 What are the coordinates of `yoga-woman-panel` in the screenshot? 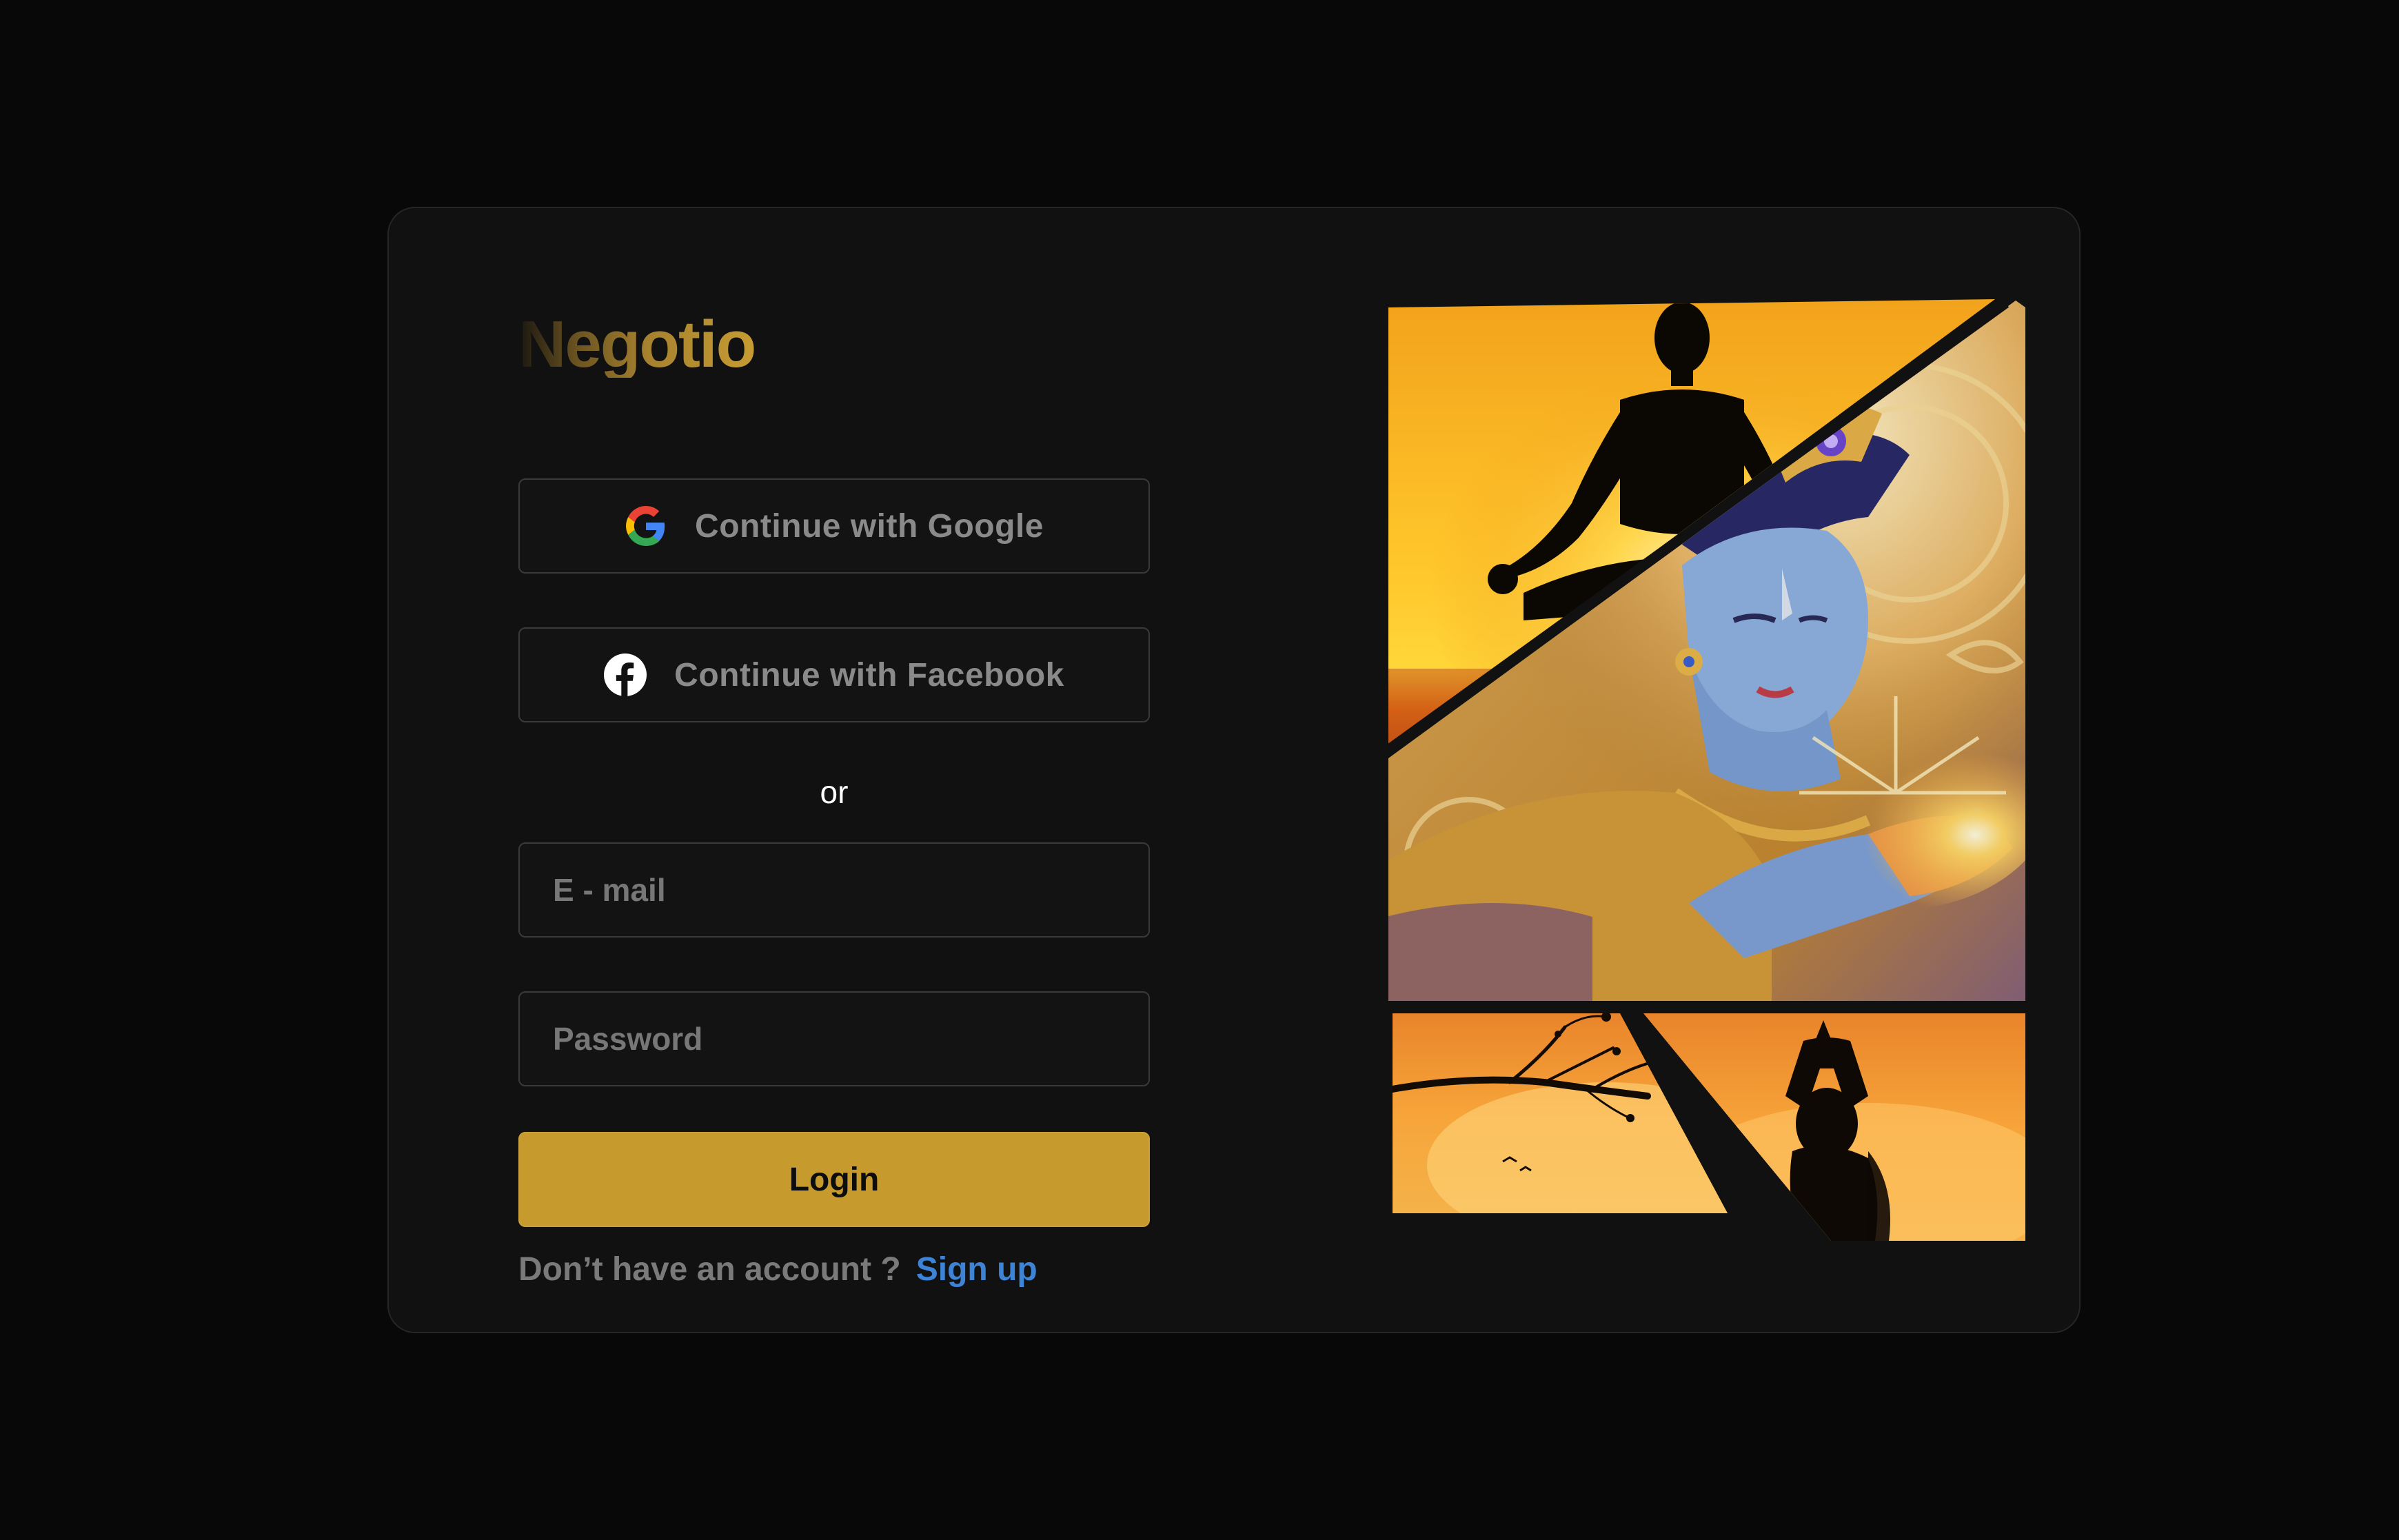 It's located at (1834, 1127).